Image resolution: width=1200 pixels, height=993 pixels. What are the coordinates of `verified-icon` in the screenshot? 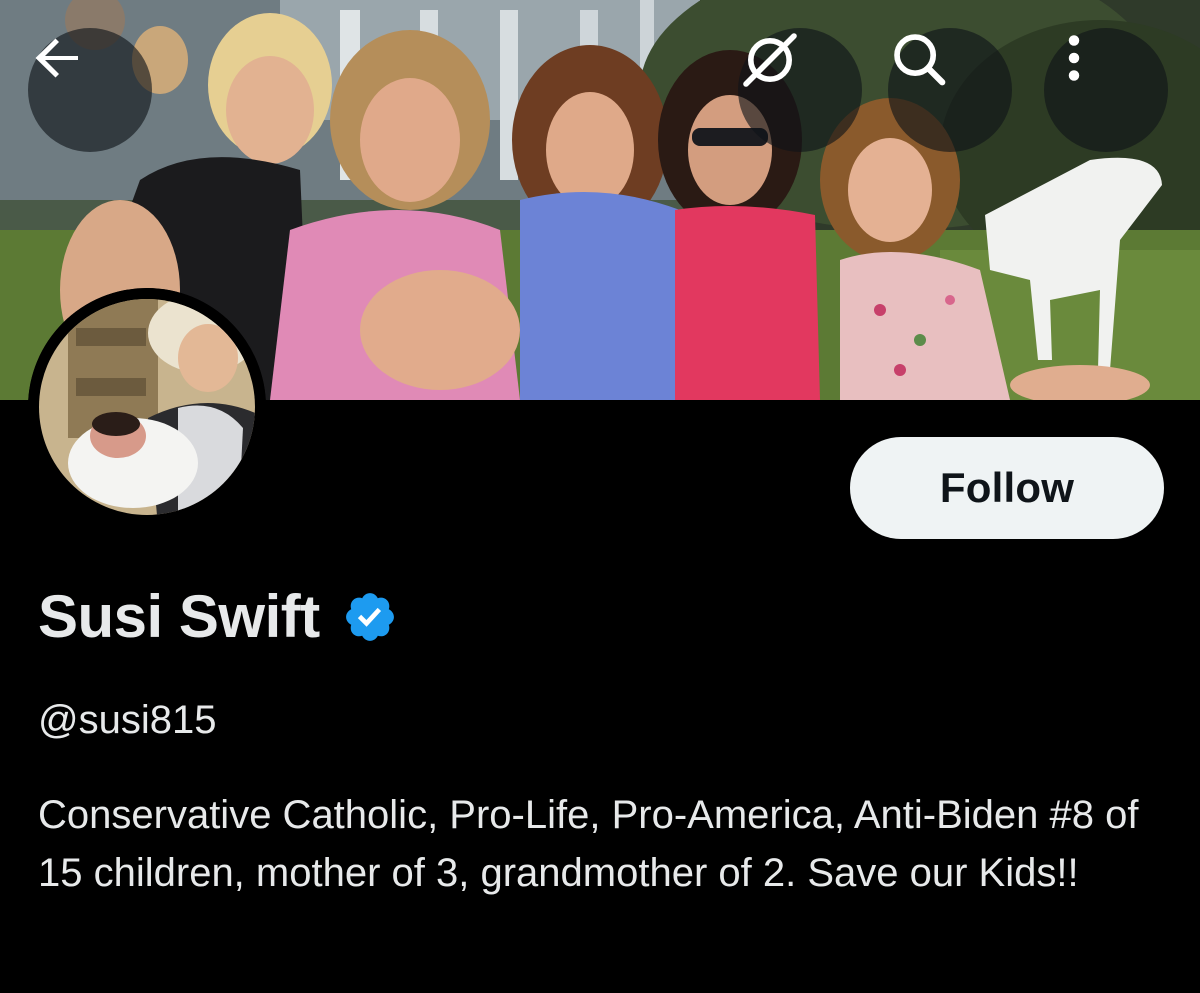 It's located at (369, 617).